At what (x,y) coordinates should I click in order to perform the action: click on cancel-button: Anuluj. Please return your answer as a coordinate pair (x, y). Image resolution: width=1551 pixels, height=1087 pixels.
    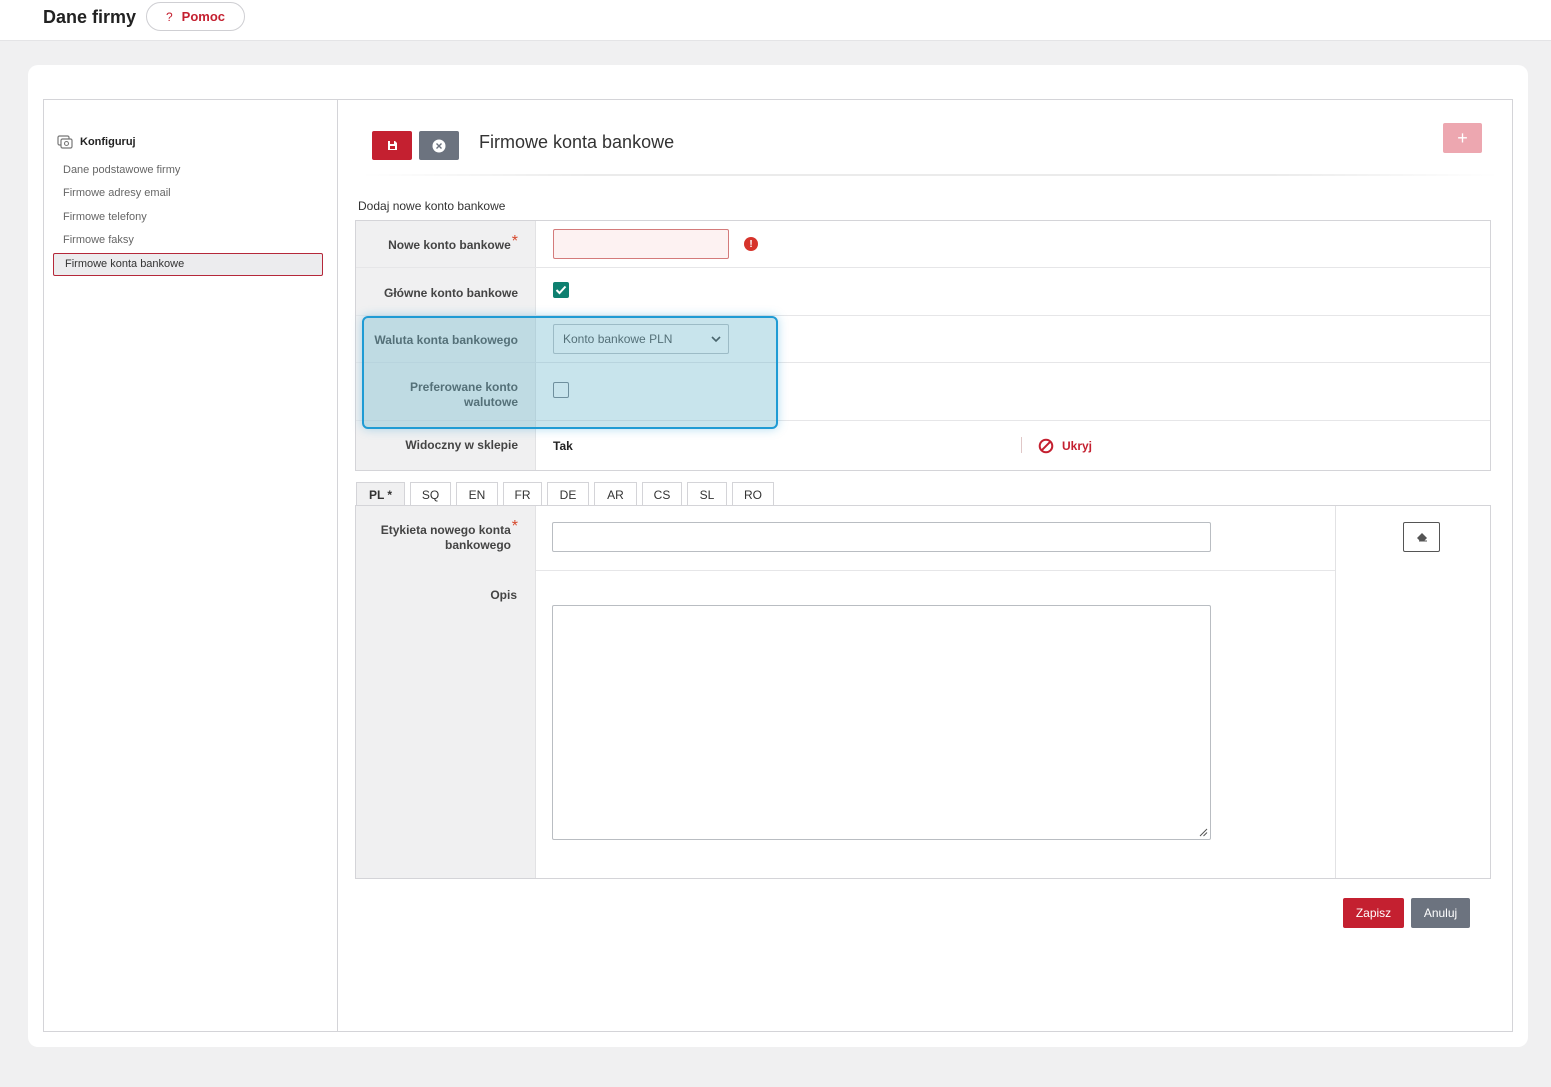
    Looking at the image, I should click on (1440, 913).